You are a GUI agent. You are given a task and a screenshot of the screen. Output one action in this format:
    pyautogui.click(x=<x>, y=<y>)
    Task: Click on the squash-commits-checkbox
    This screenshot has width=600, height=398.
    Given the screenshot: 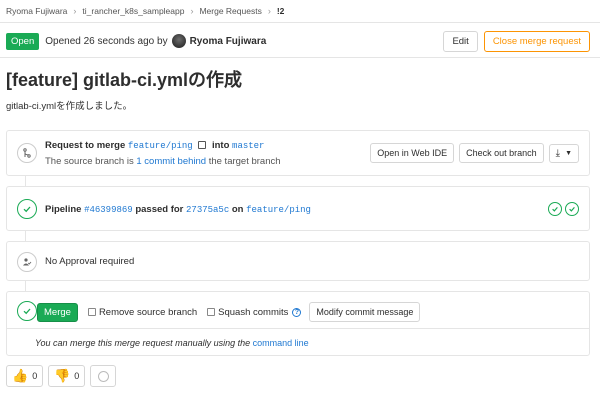 What is the action you would take?
    pyautogui.click(x=211, y=312)
    